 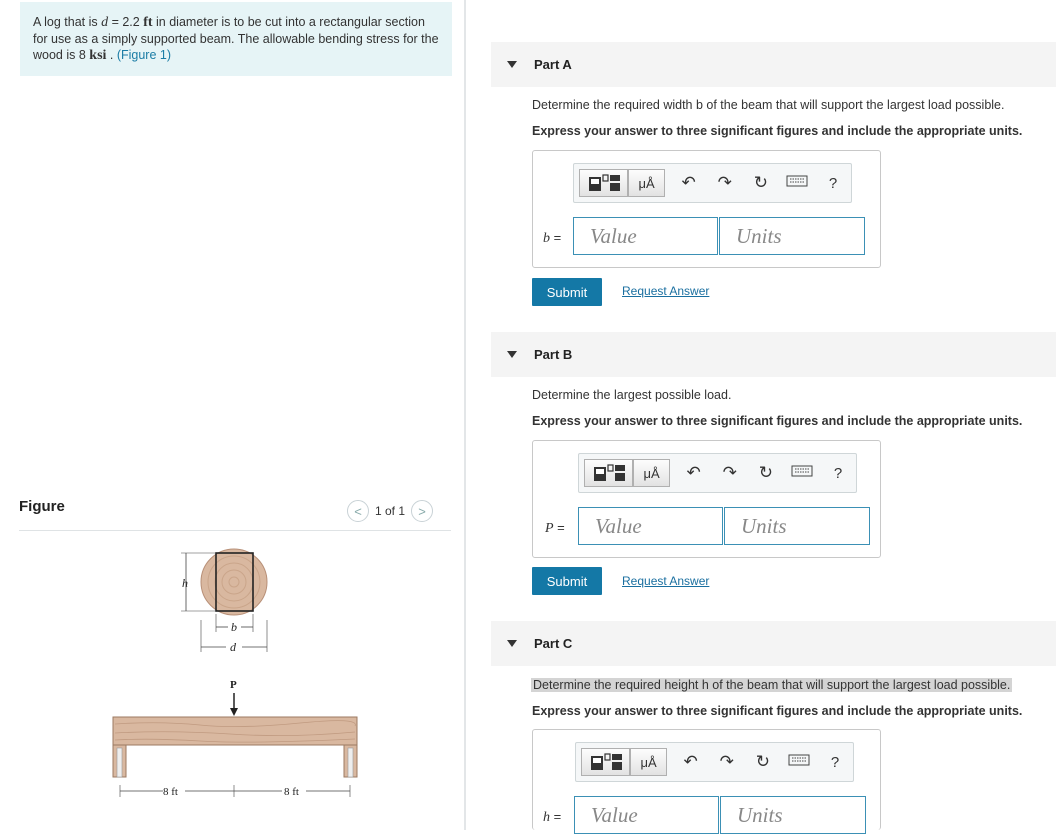 I want to click on part-b-value-input: Value, so click(x=650, y=526).